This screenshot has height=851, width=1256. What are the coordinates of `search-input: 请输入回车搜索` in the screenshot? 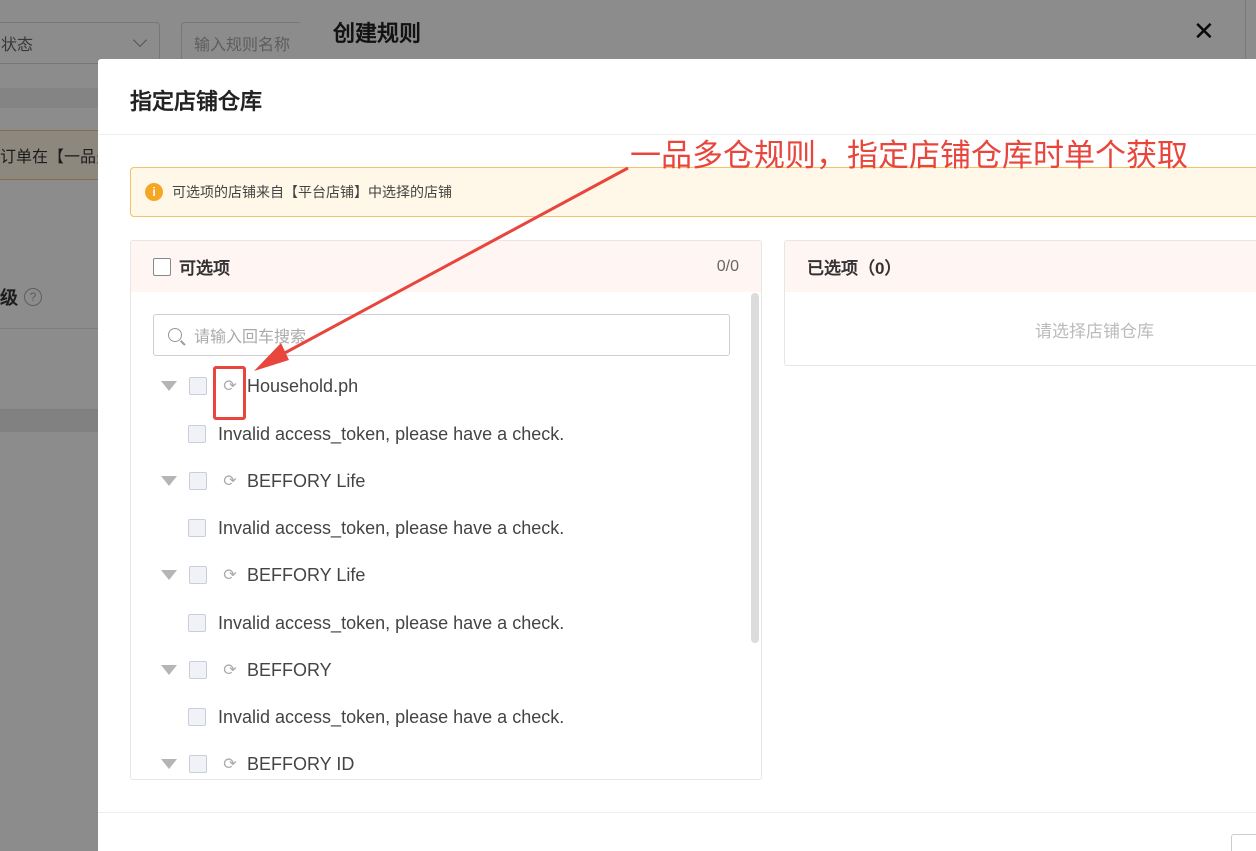 It's located at (441, 335).